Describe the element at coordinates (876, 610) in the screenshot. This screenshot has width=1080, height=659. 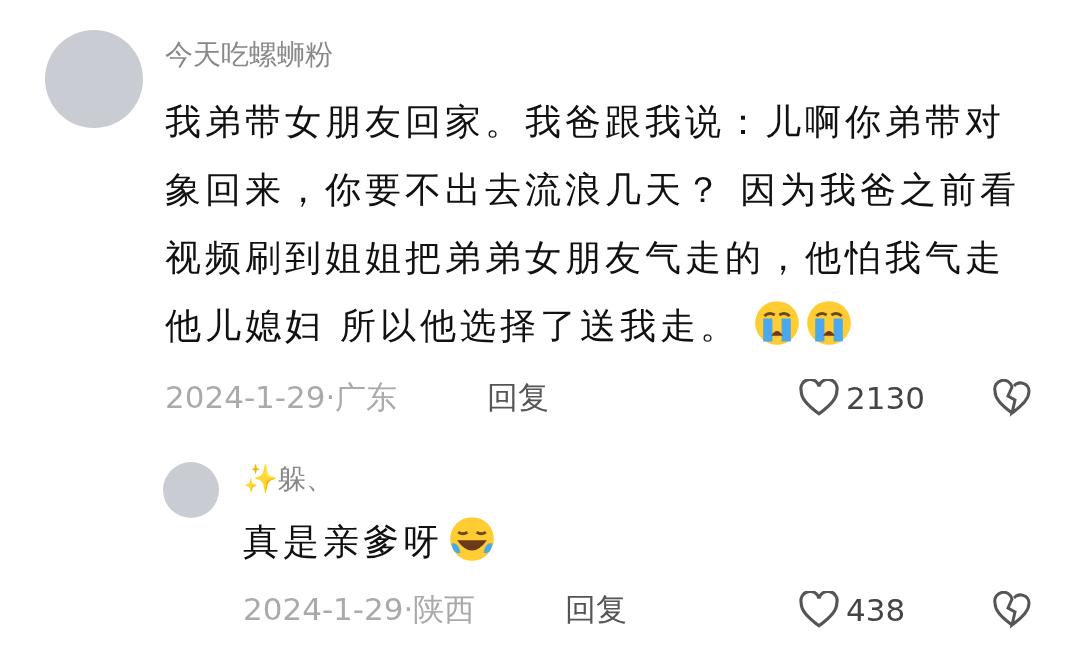
I see `like-count: 438` at that location.